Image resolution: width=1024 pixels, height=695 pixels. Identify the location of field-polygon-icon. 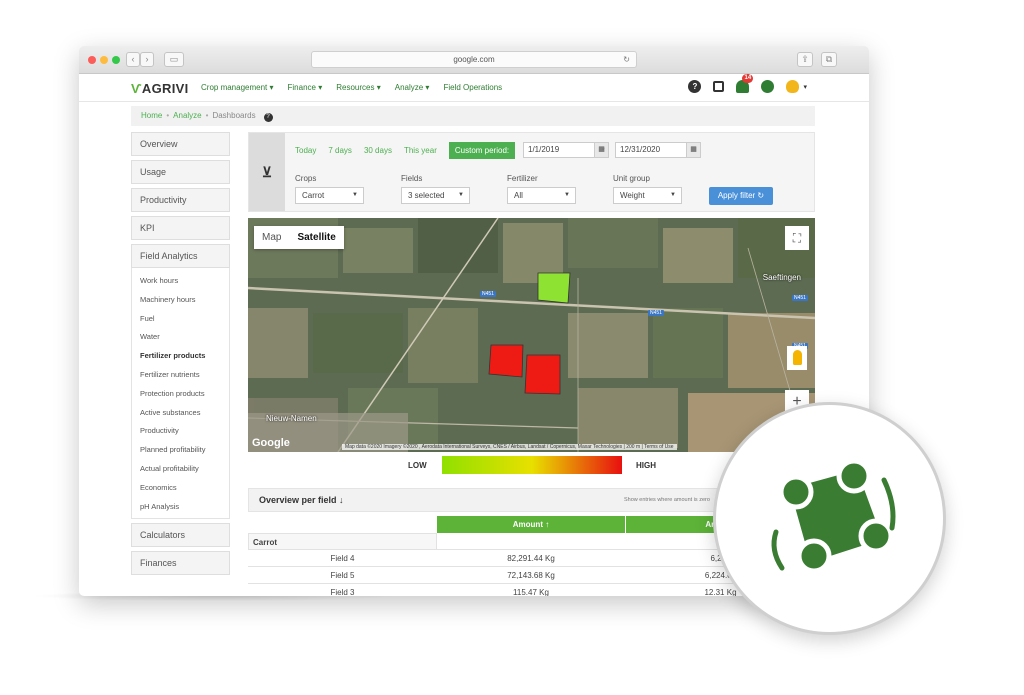
(833, 516).